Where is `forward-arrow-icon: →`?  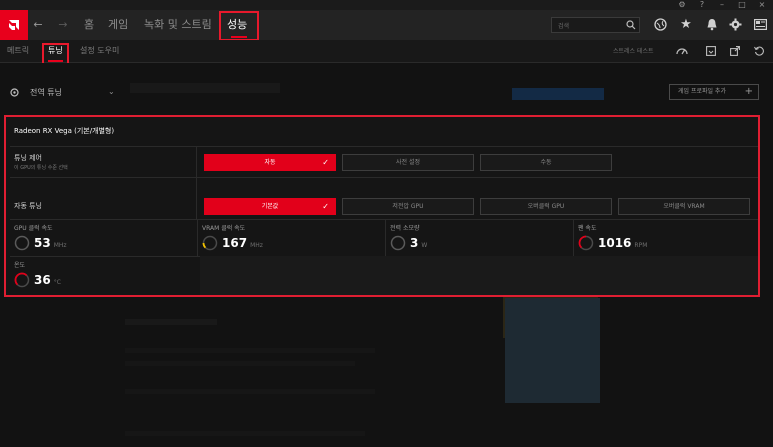 forward-arrow-icon: → is located at coordinates (63, 25).